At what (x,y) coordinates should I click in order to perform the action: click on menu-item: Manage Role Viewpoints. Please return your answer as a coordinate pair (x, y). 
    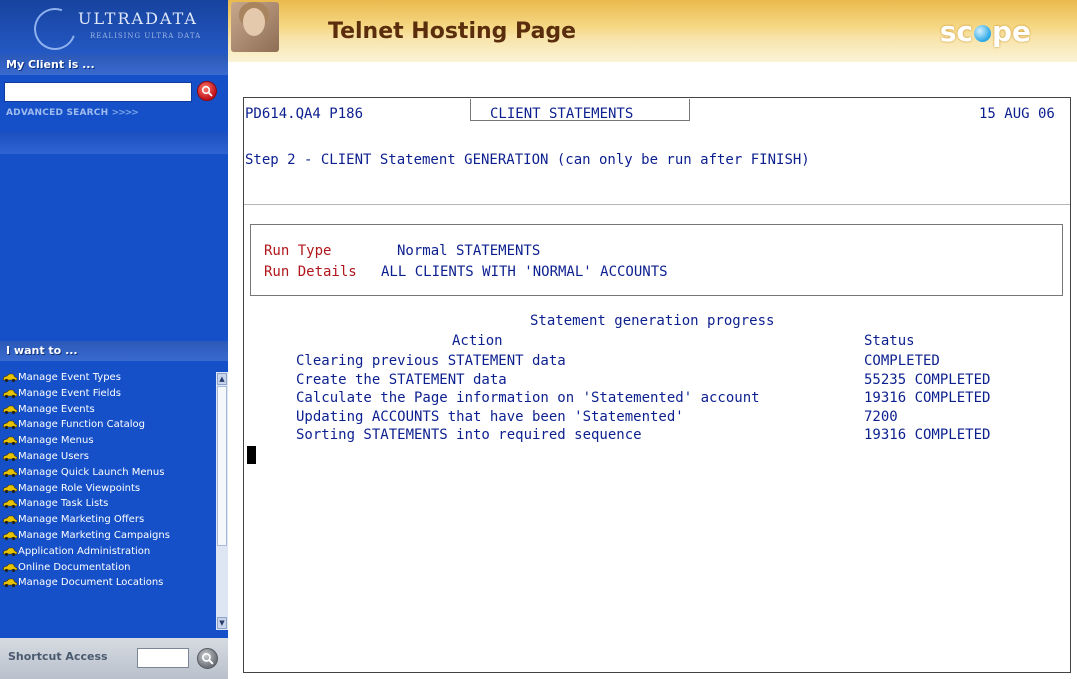
    Looking at the image, I should click on (108, 488).